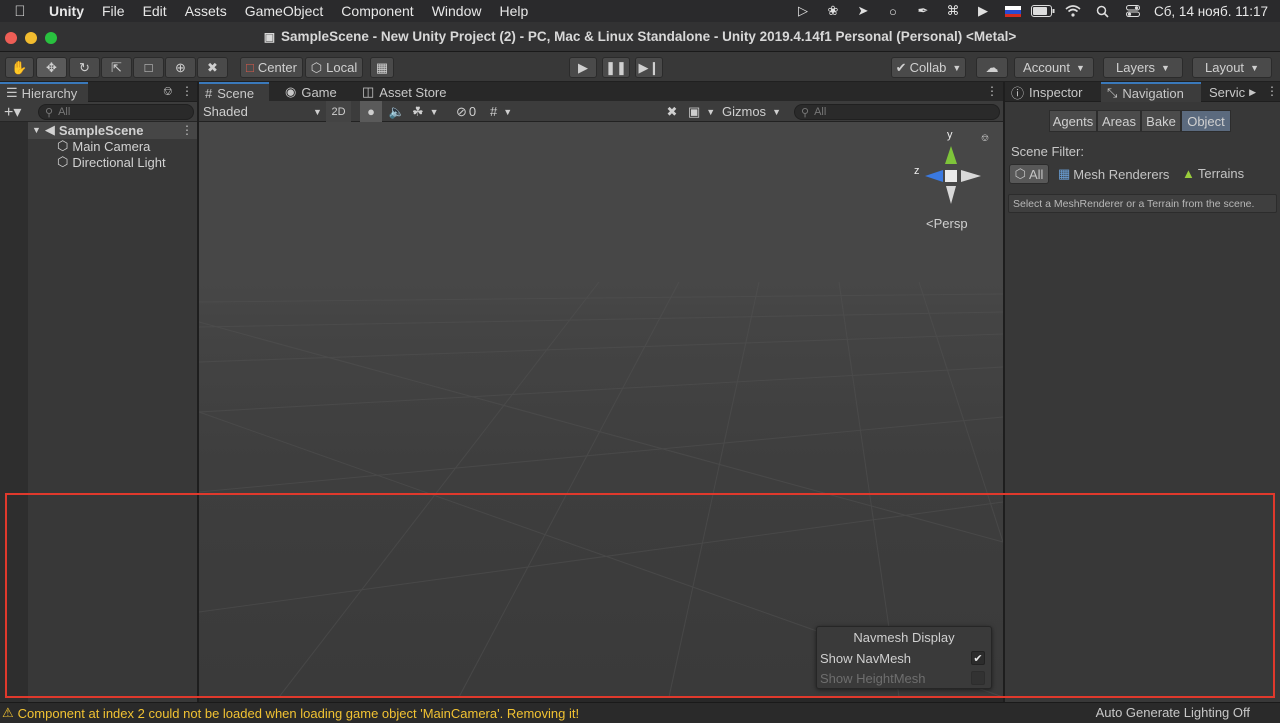  What do you see at coordinates (583, 67) in the screenshot?
I see `play-button: ▶` at bounding box center [583, 67].